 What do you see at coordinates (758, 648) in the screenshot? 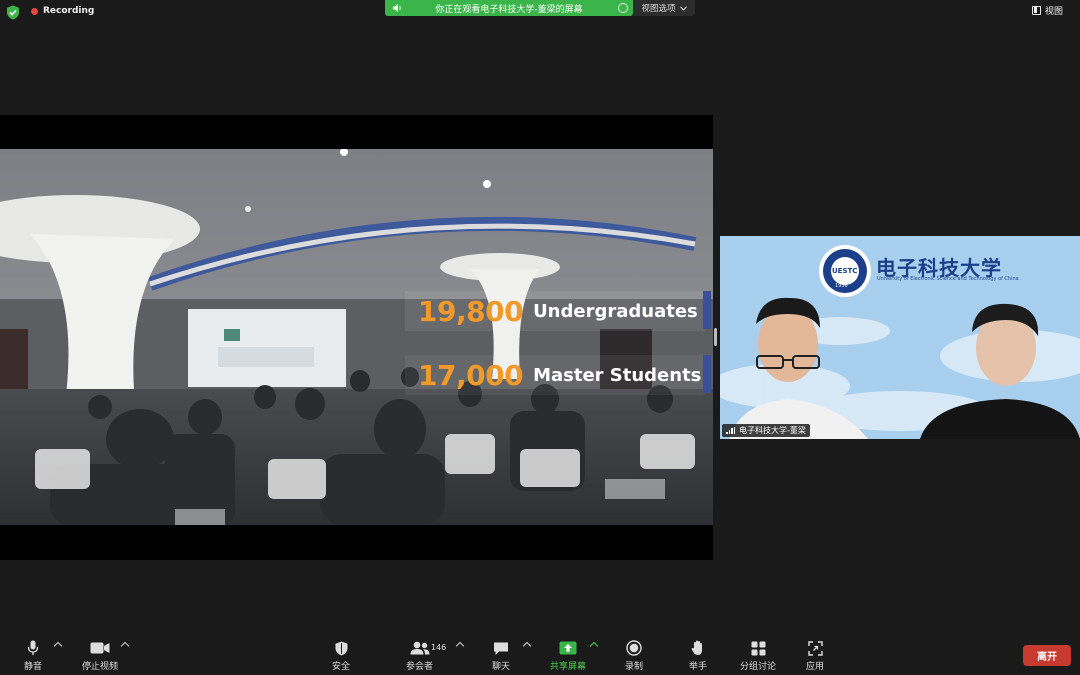
I see `breakout-grid-icon` at bounding box center [758, 648].